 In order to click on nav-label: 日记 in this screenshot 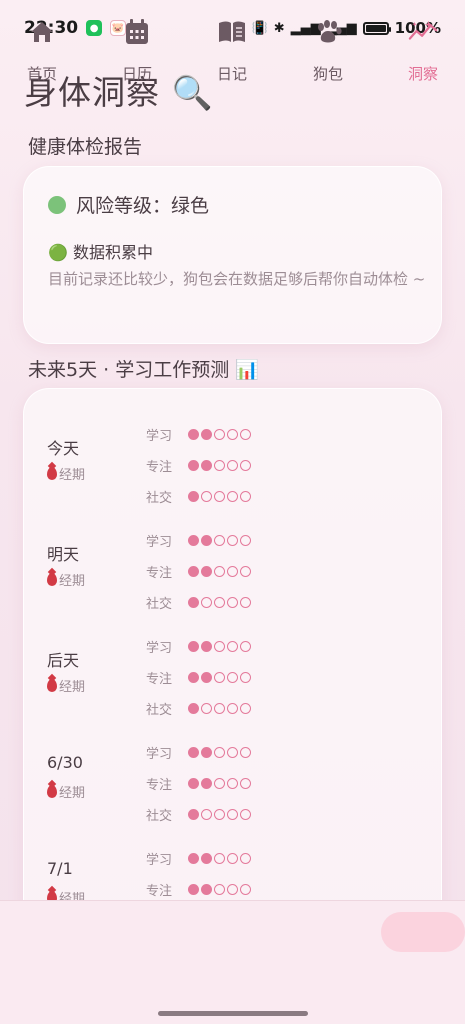, I will do `click(231, 74)`.